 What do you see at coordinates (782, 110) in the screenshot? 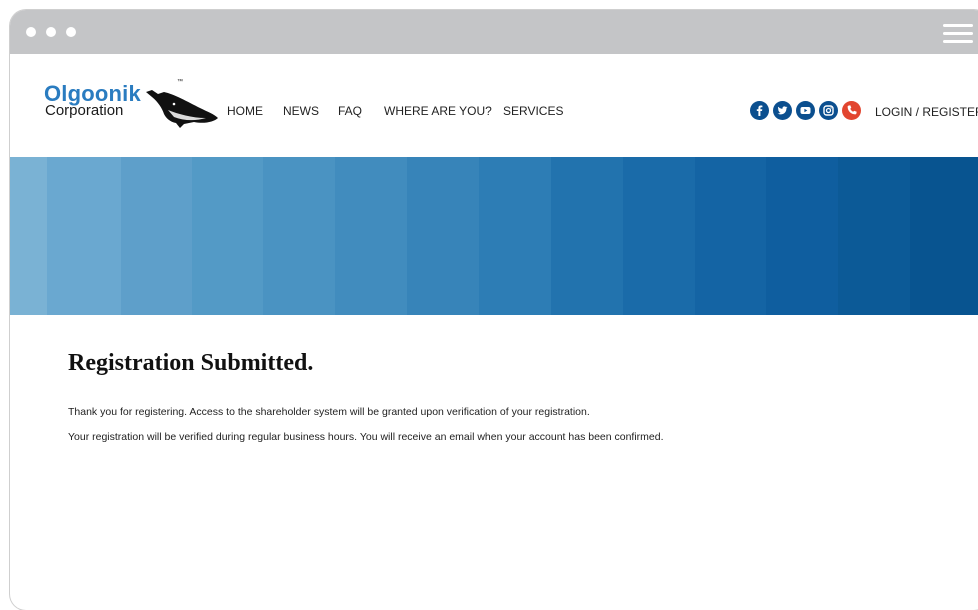
I see `twitter-icon` at bounding box center [782, 110].